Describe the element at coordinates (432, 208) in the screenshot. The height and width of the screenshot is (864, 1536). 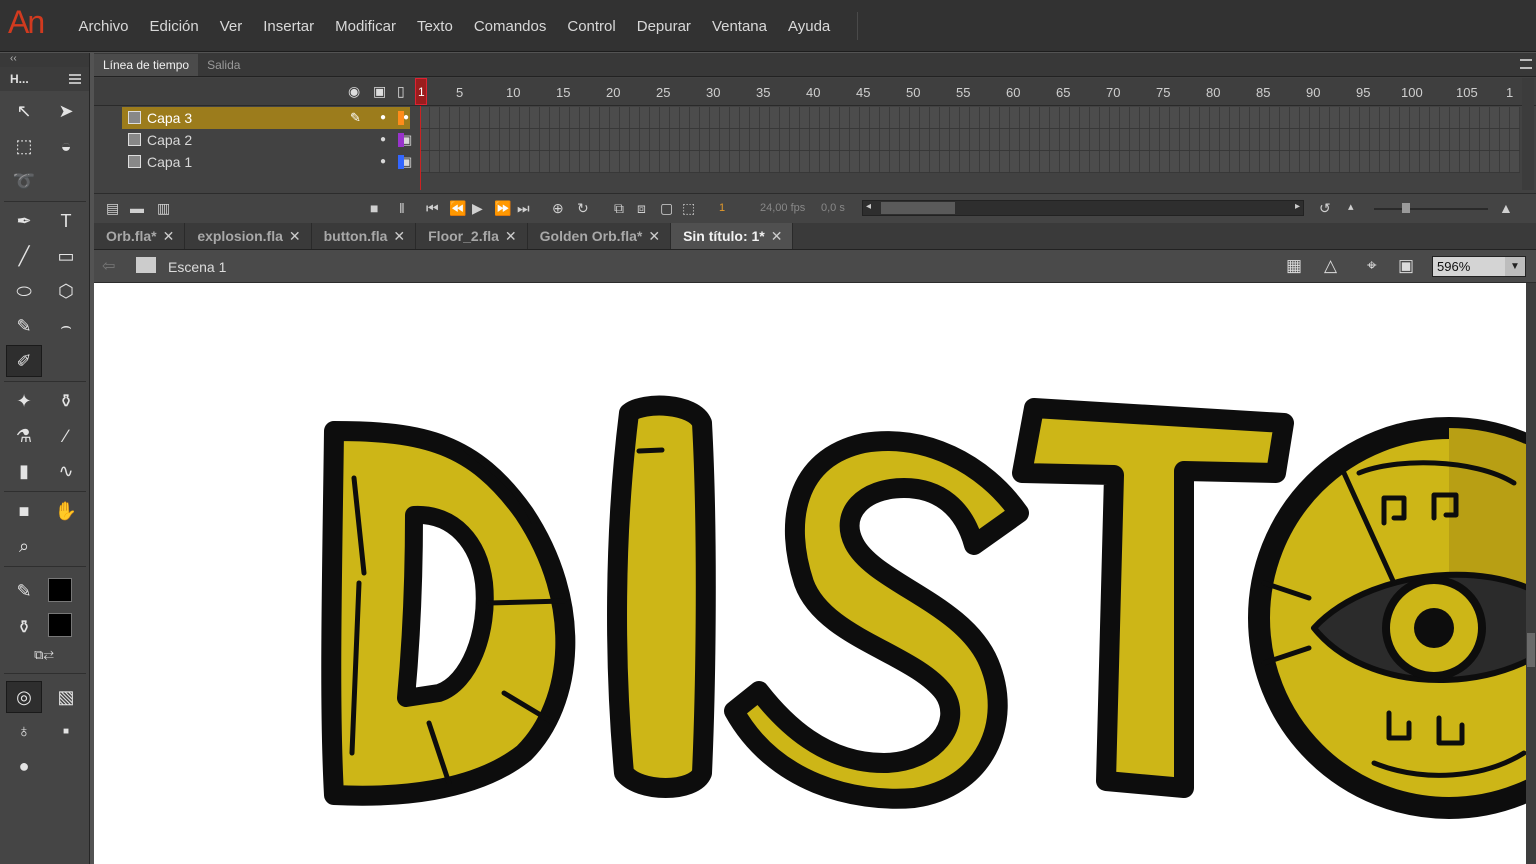
I see `first-frame-icon: ⏮` at that location.